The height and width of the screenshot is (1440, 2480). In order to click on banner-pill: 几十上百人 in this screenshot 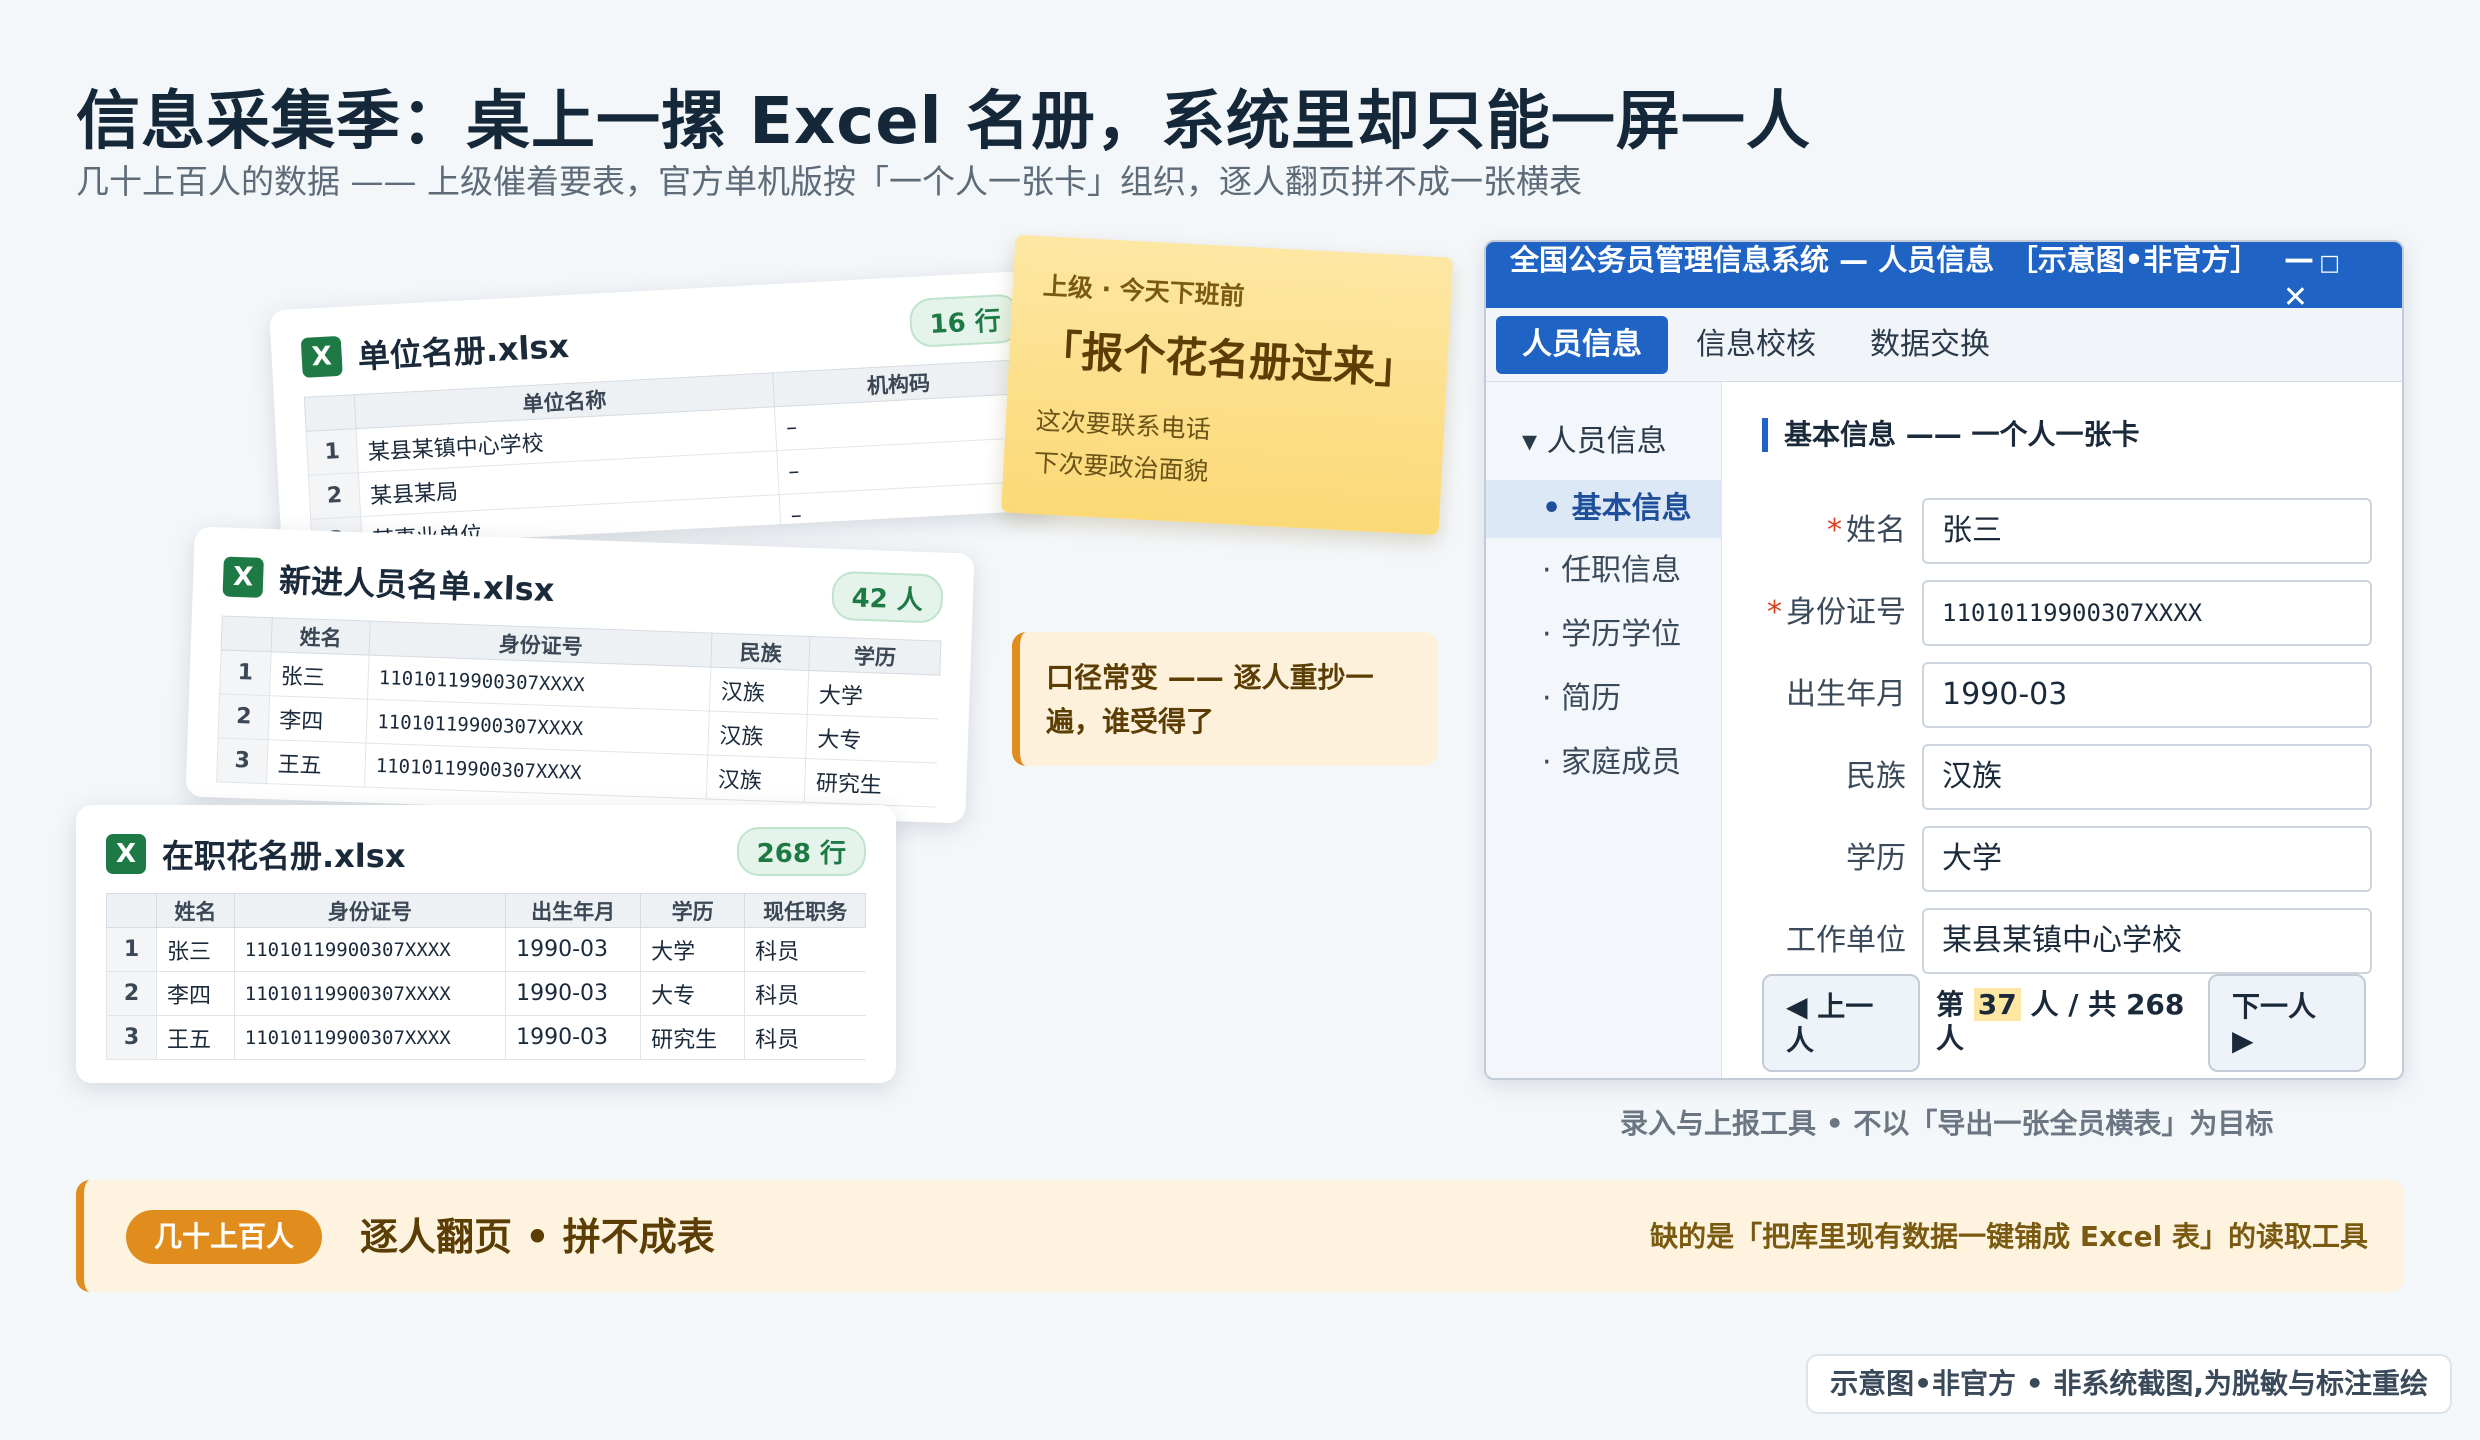, I will do `click(224, 1237)`.